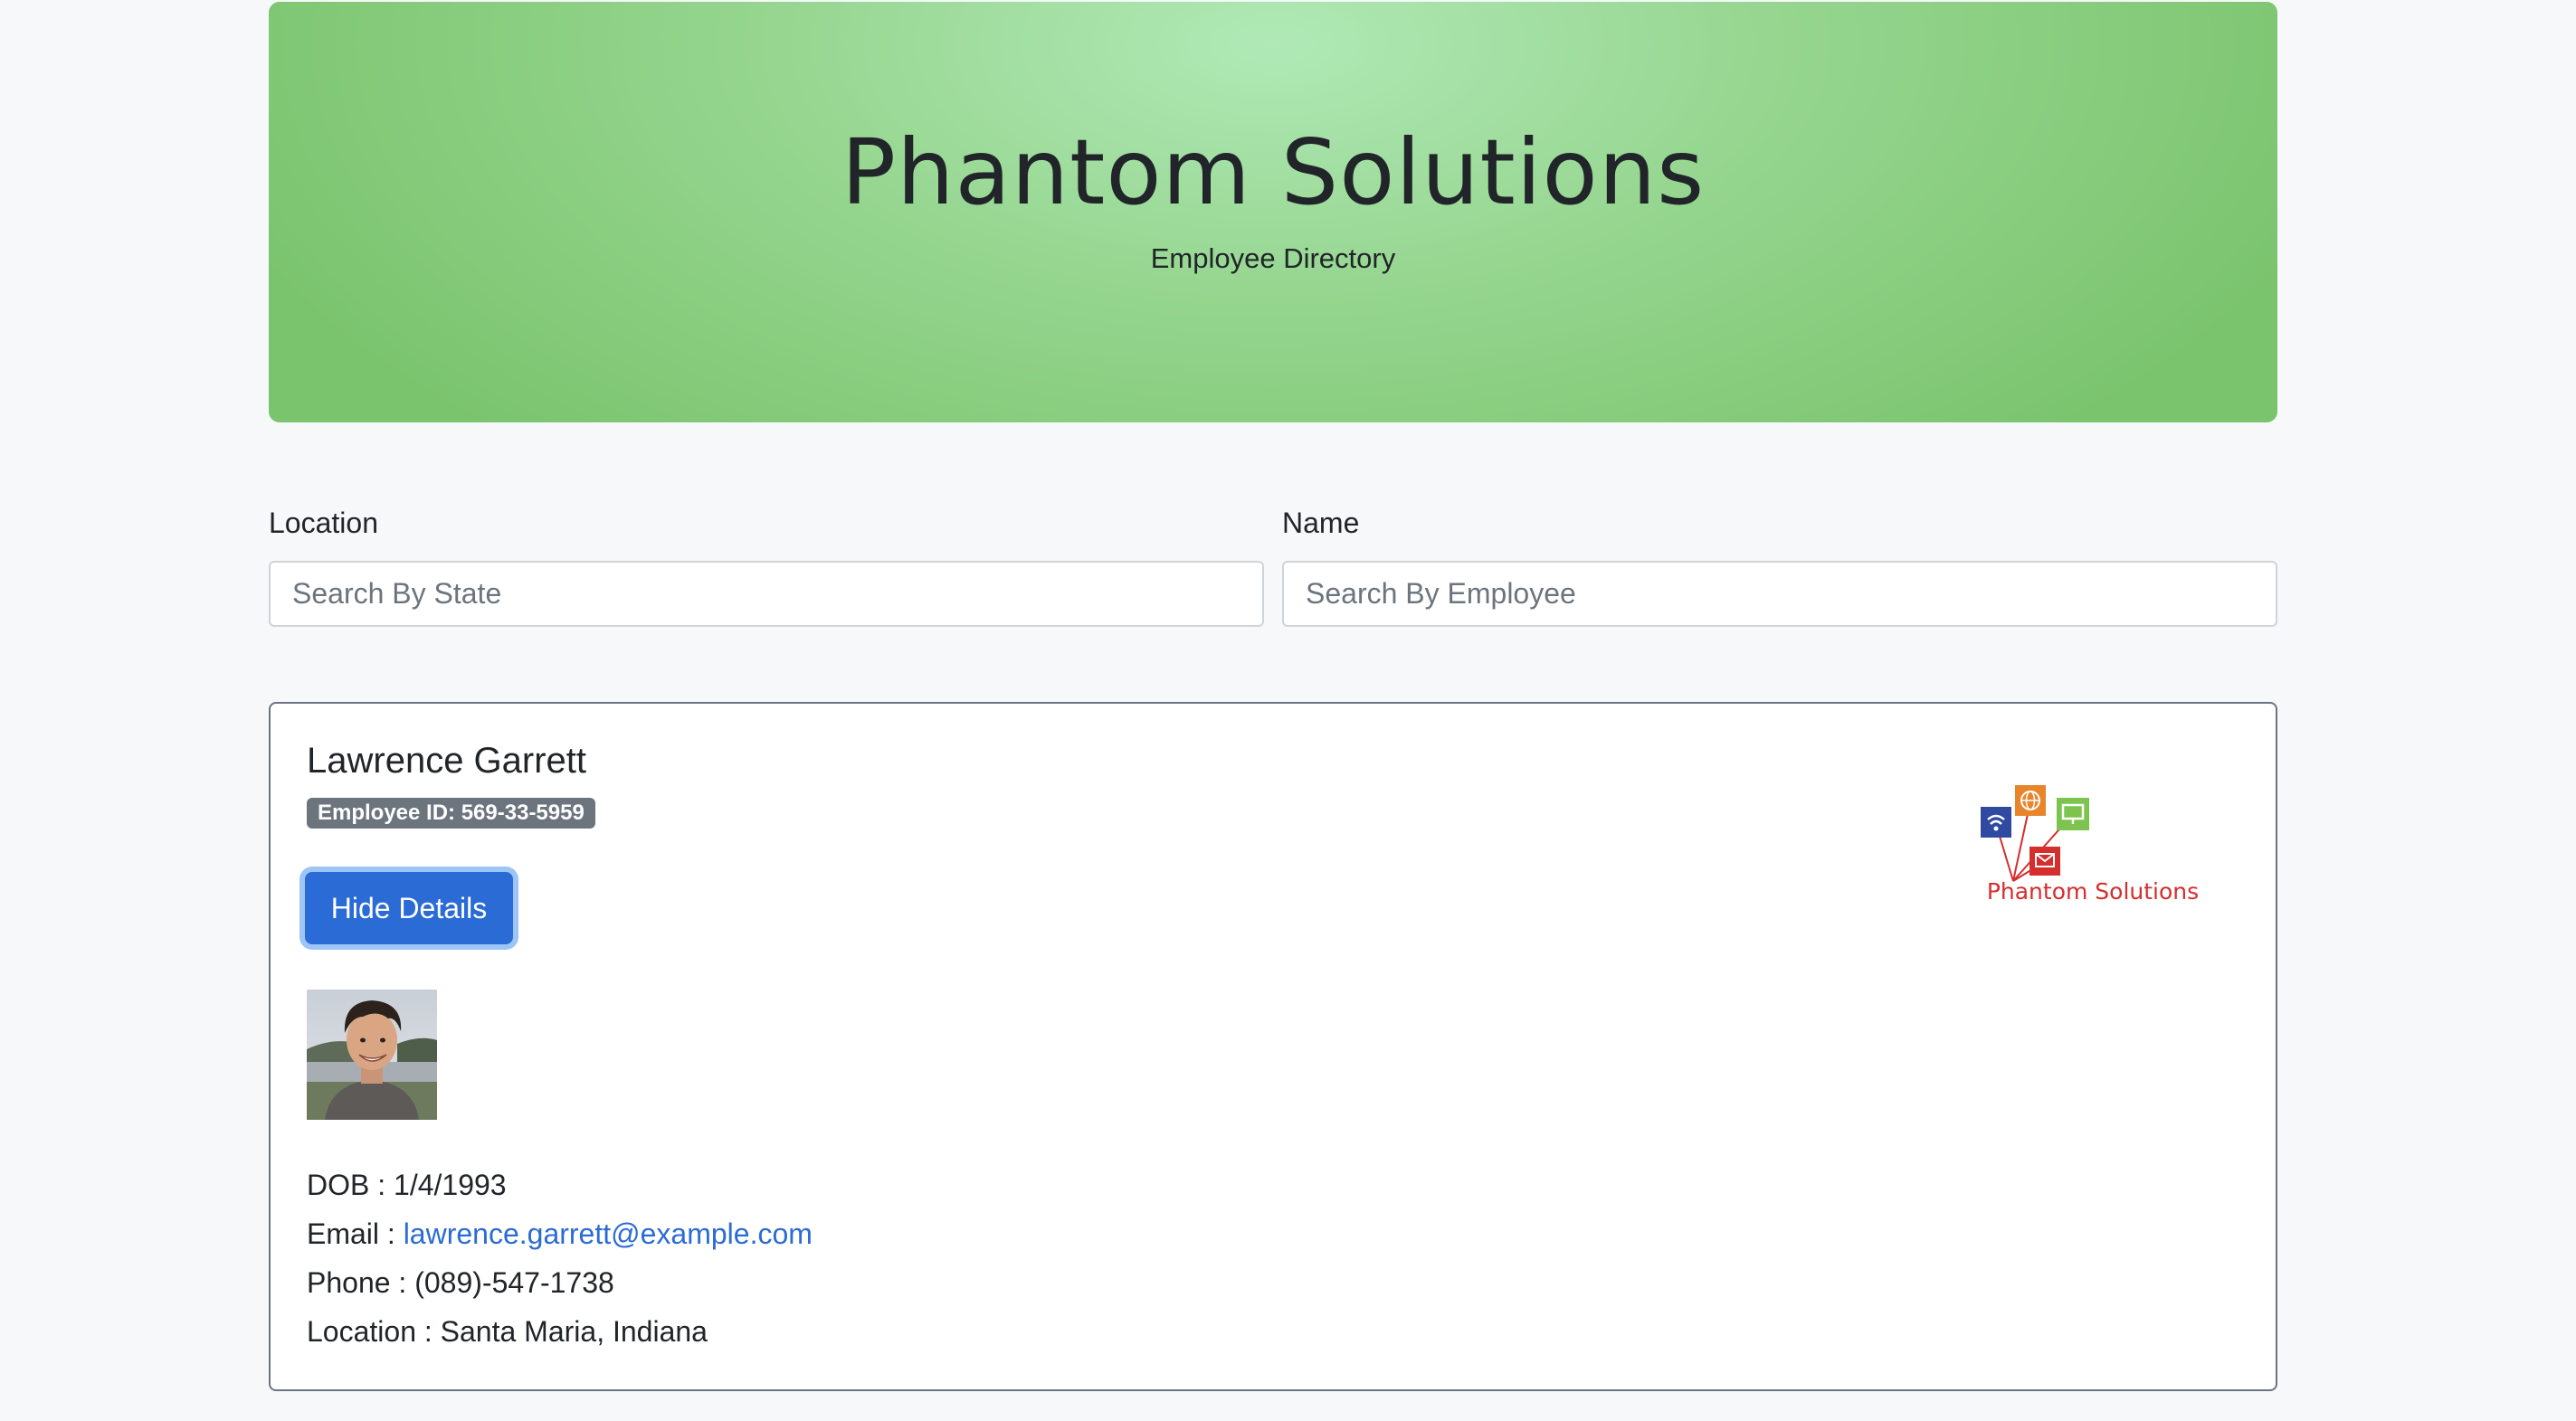 The image size is (2576, 1421). I want to click on company-title: Phantom Solutions, so click(1273, 172).